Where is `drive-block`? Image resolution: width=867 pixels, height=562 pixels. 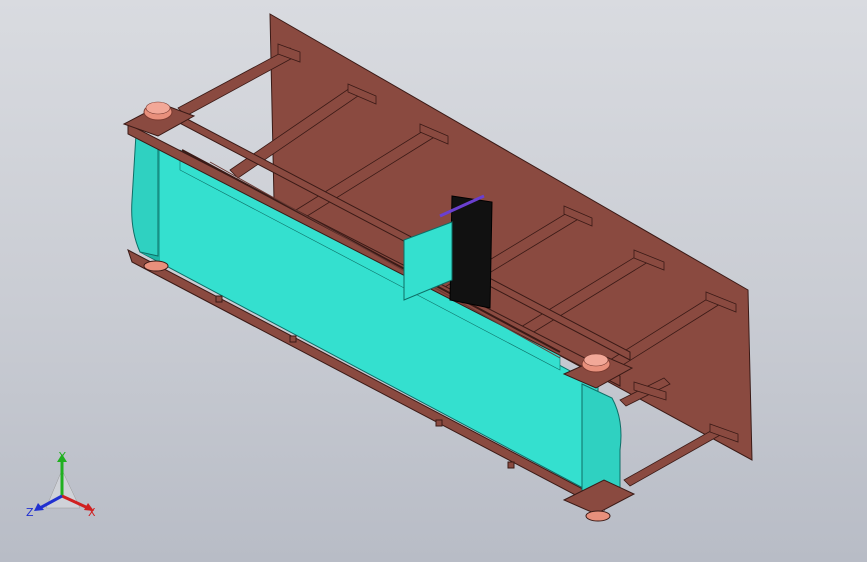 drive-block is located at coordinates (471, 252).